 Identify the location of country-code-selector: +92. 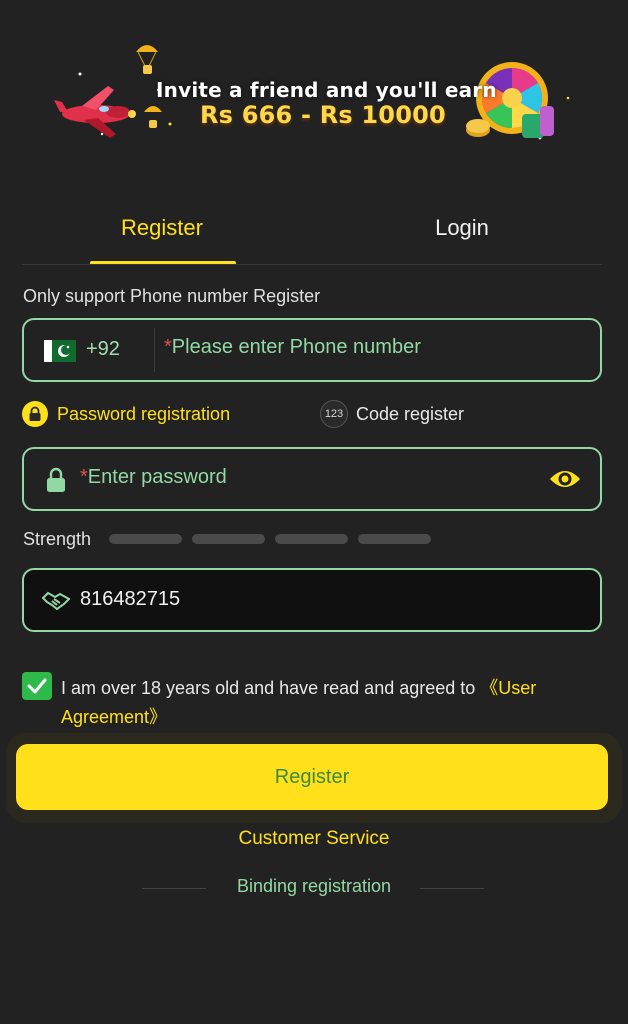
(103, 349).